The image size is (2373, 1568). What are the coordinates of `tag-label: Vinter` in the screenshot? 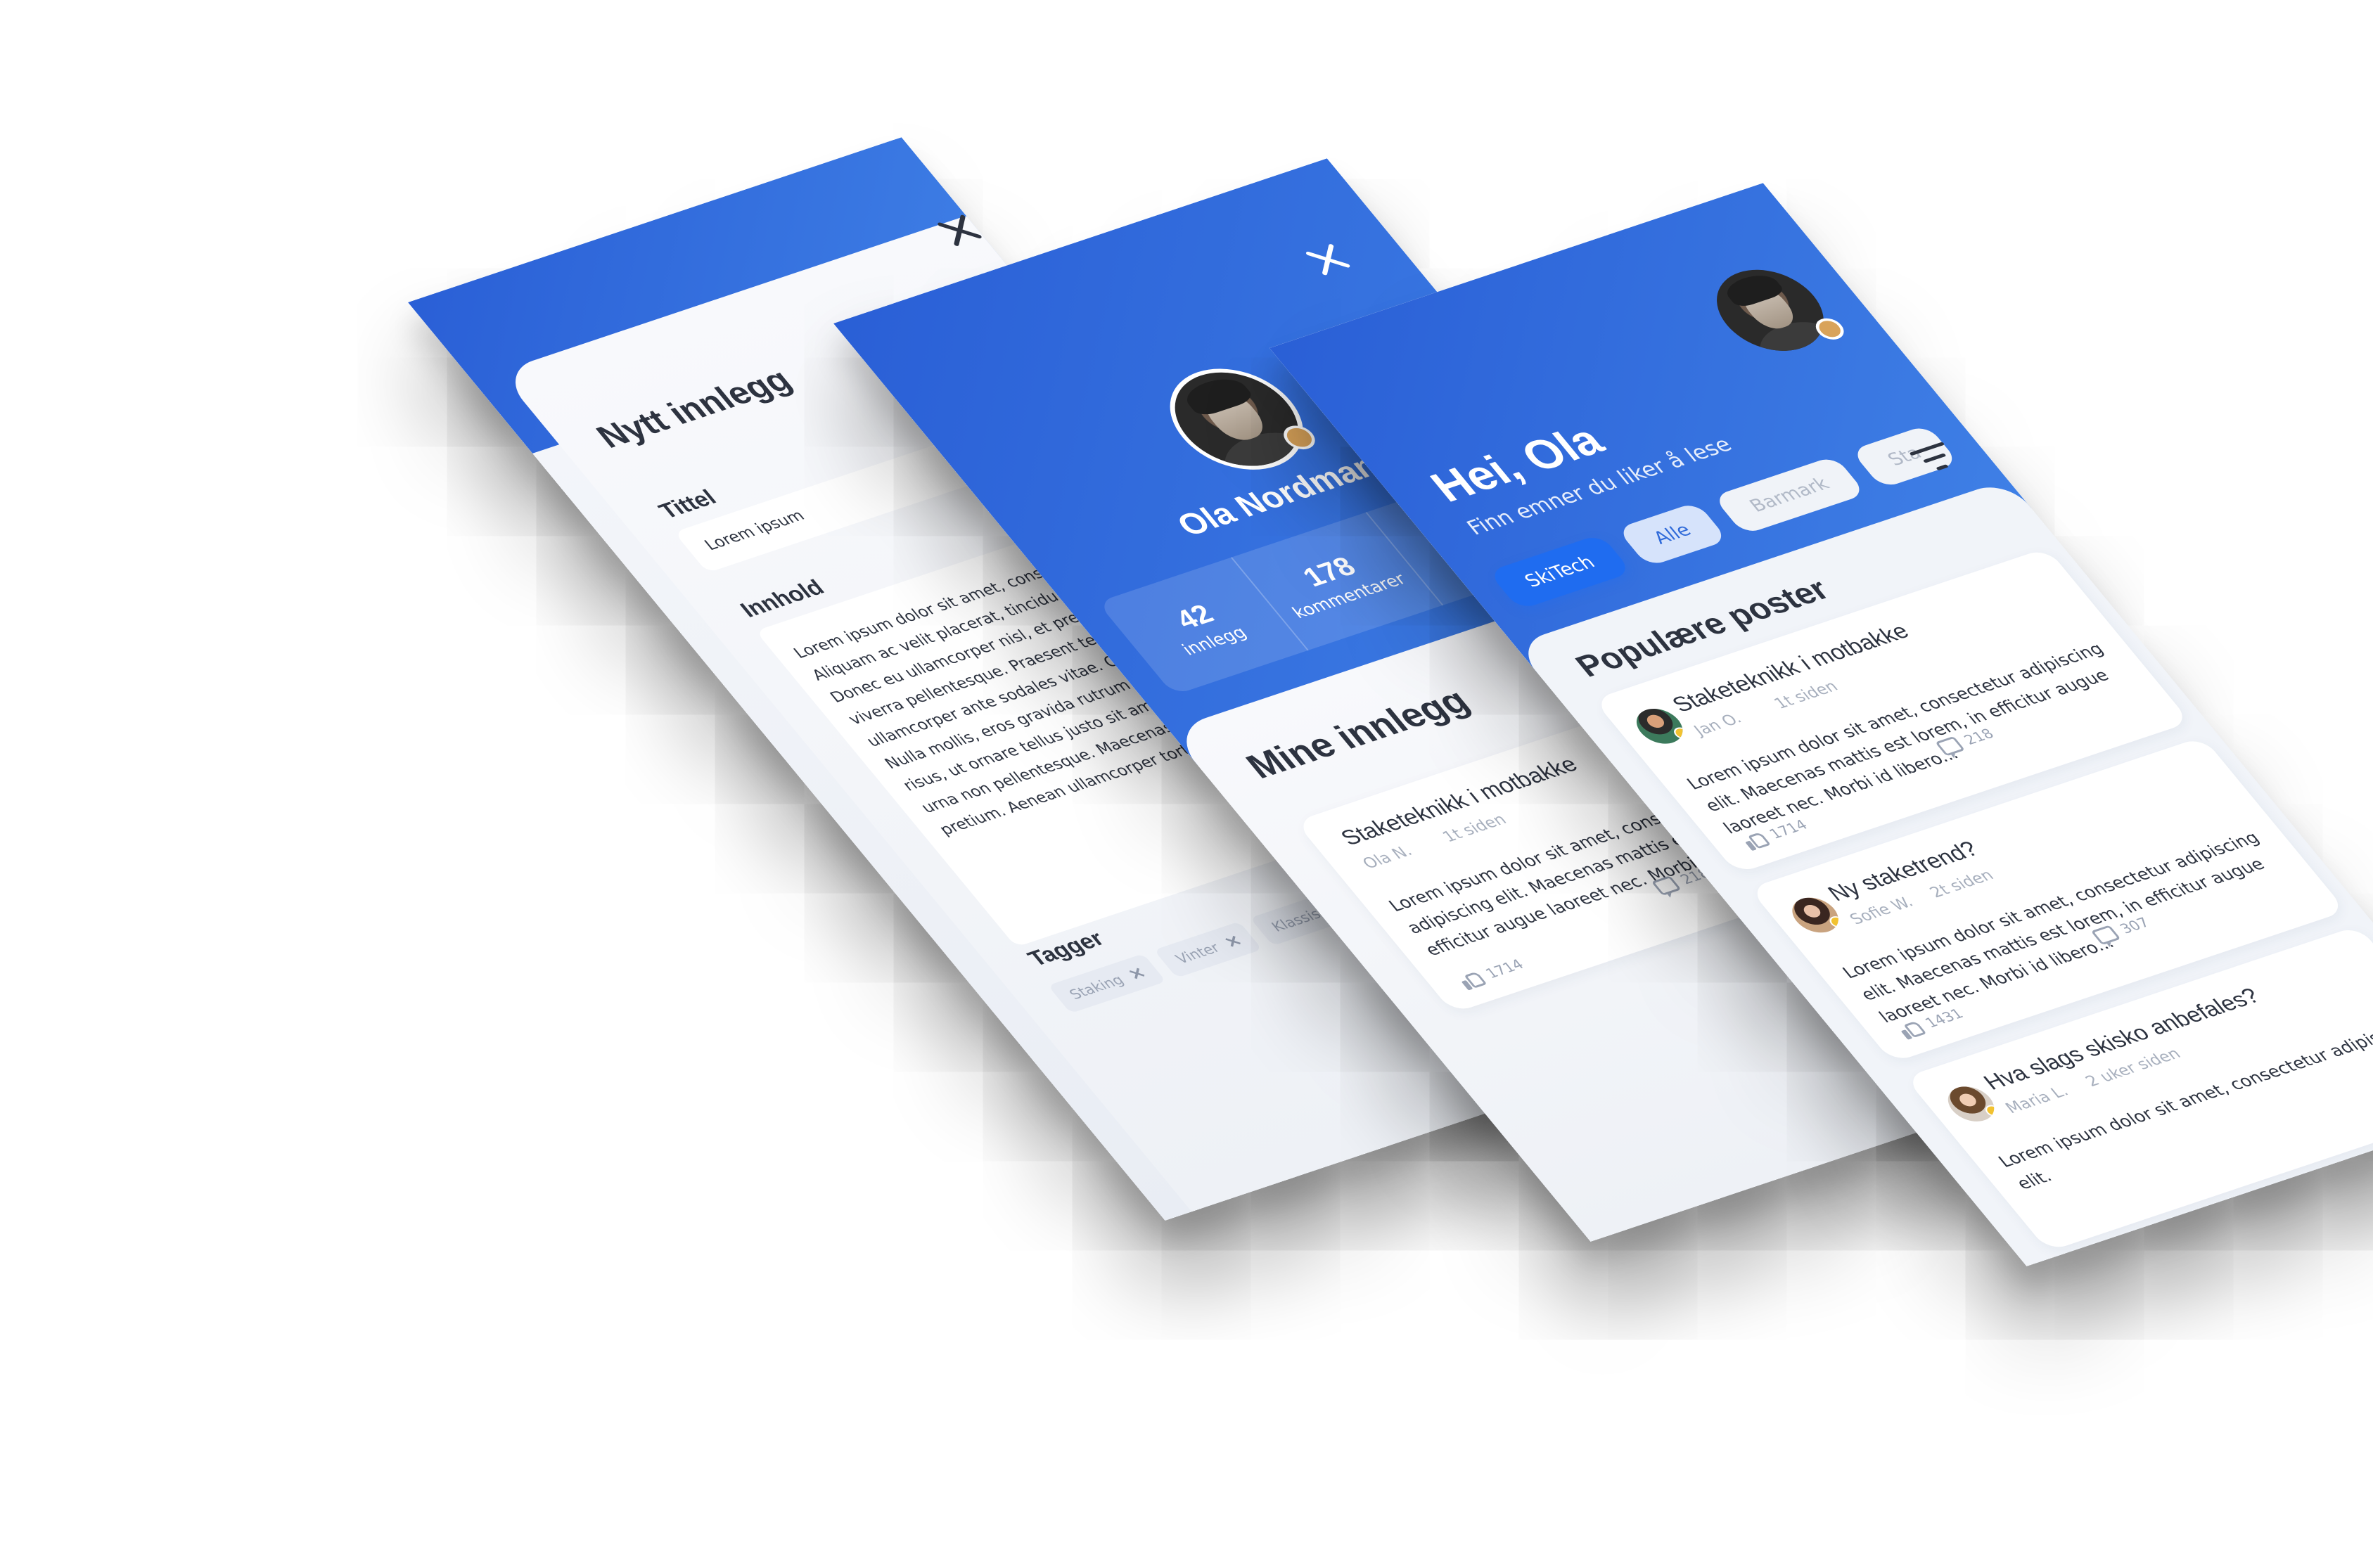 It's located at (1198, 953).